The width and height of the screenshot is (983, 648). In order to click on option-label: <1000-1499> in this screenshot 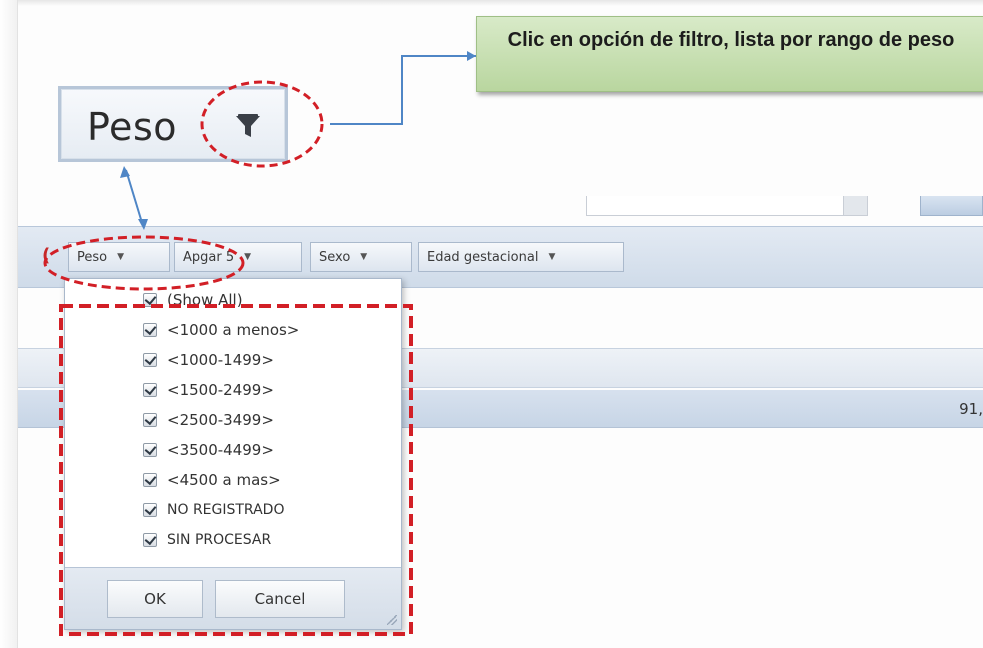, I will do `click(220, 360)`.